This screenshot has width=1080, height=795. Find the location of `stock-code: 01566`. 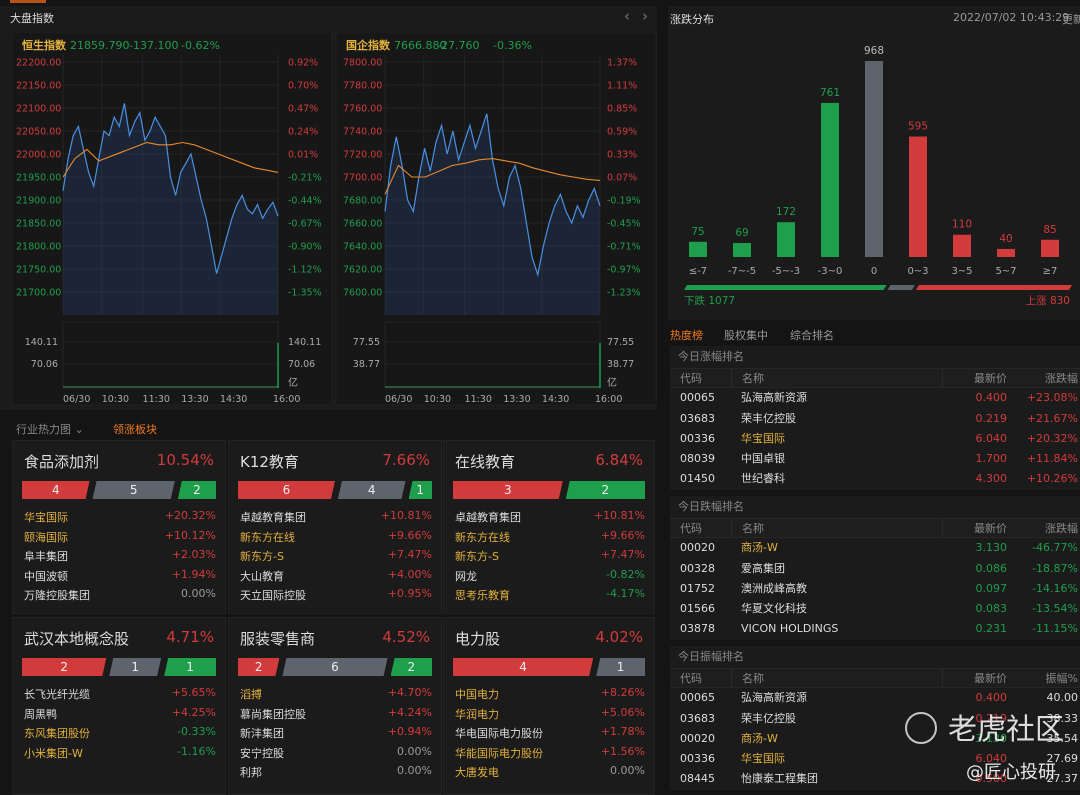

stock-code: 01566 is located at coordinates (697, 609).